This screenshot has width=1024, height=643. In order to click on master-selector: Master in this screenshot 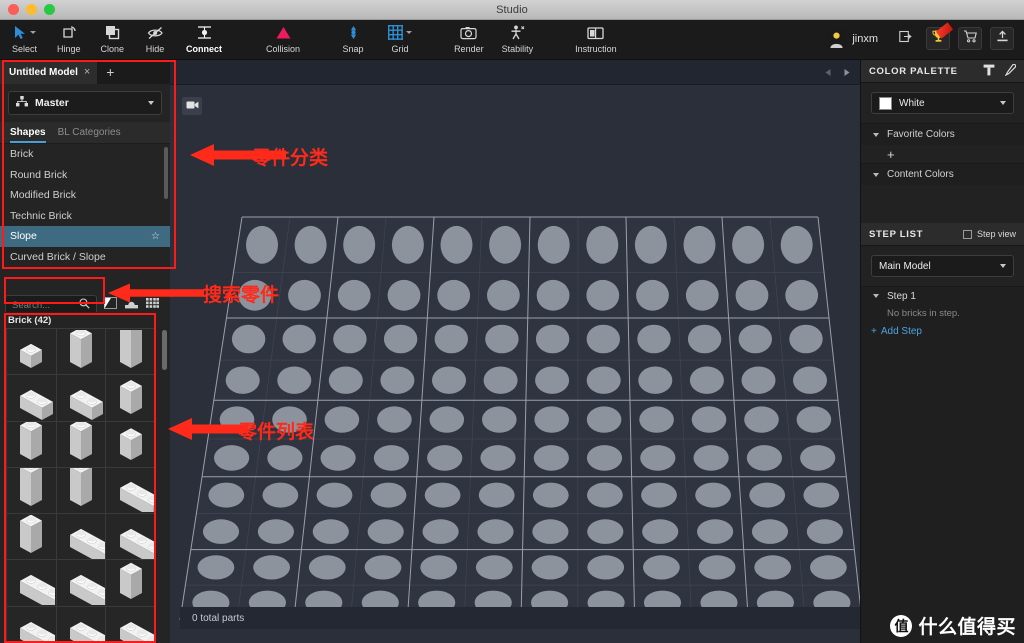, I will do `click(85, 103)`.